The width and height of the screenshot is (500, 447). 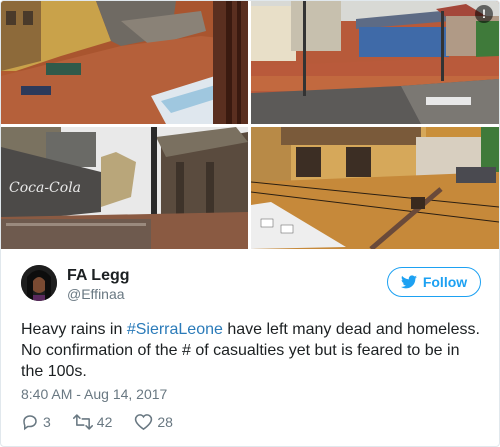 What do you see at coordinates (124, 62) in the screenshot?
I see `photo-flooded-street` at bounding box center [124, 62].